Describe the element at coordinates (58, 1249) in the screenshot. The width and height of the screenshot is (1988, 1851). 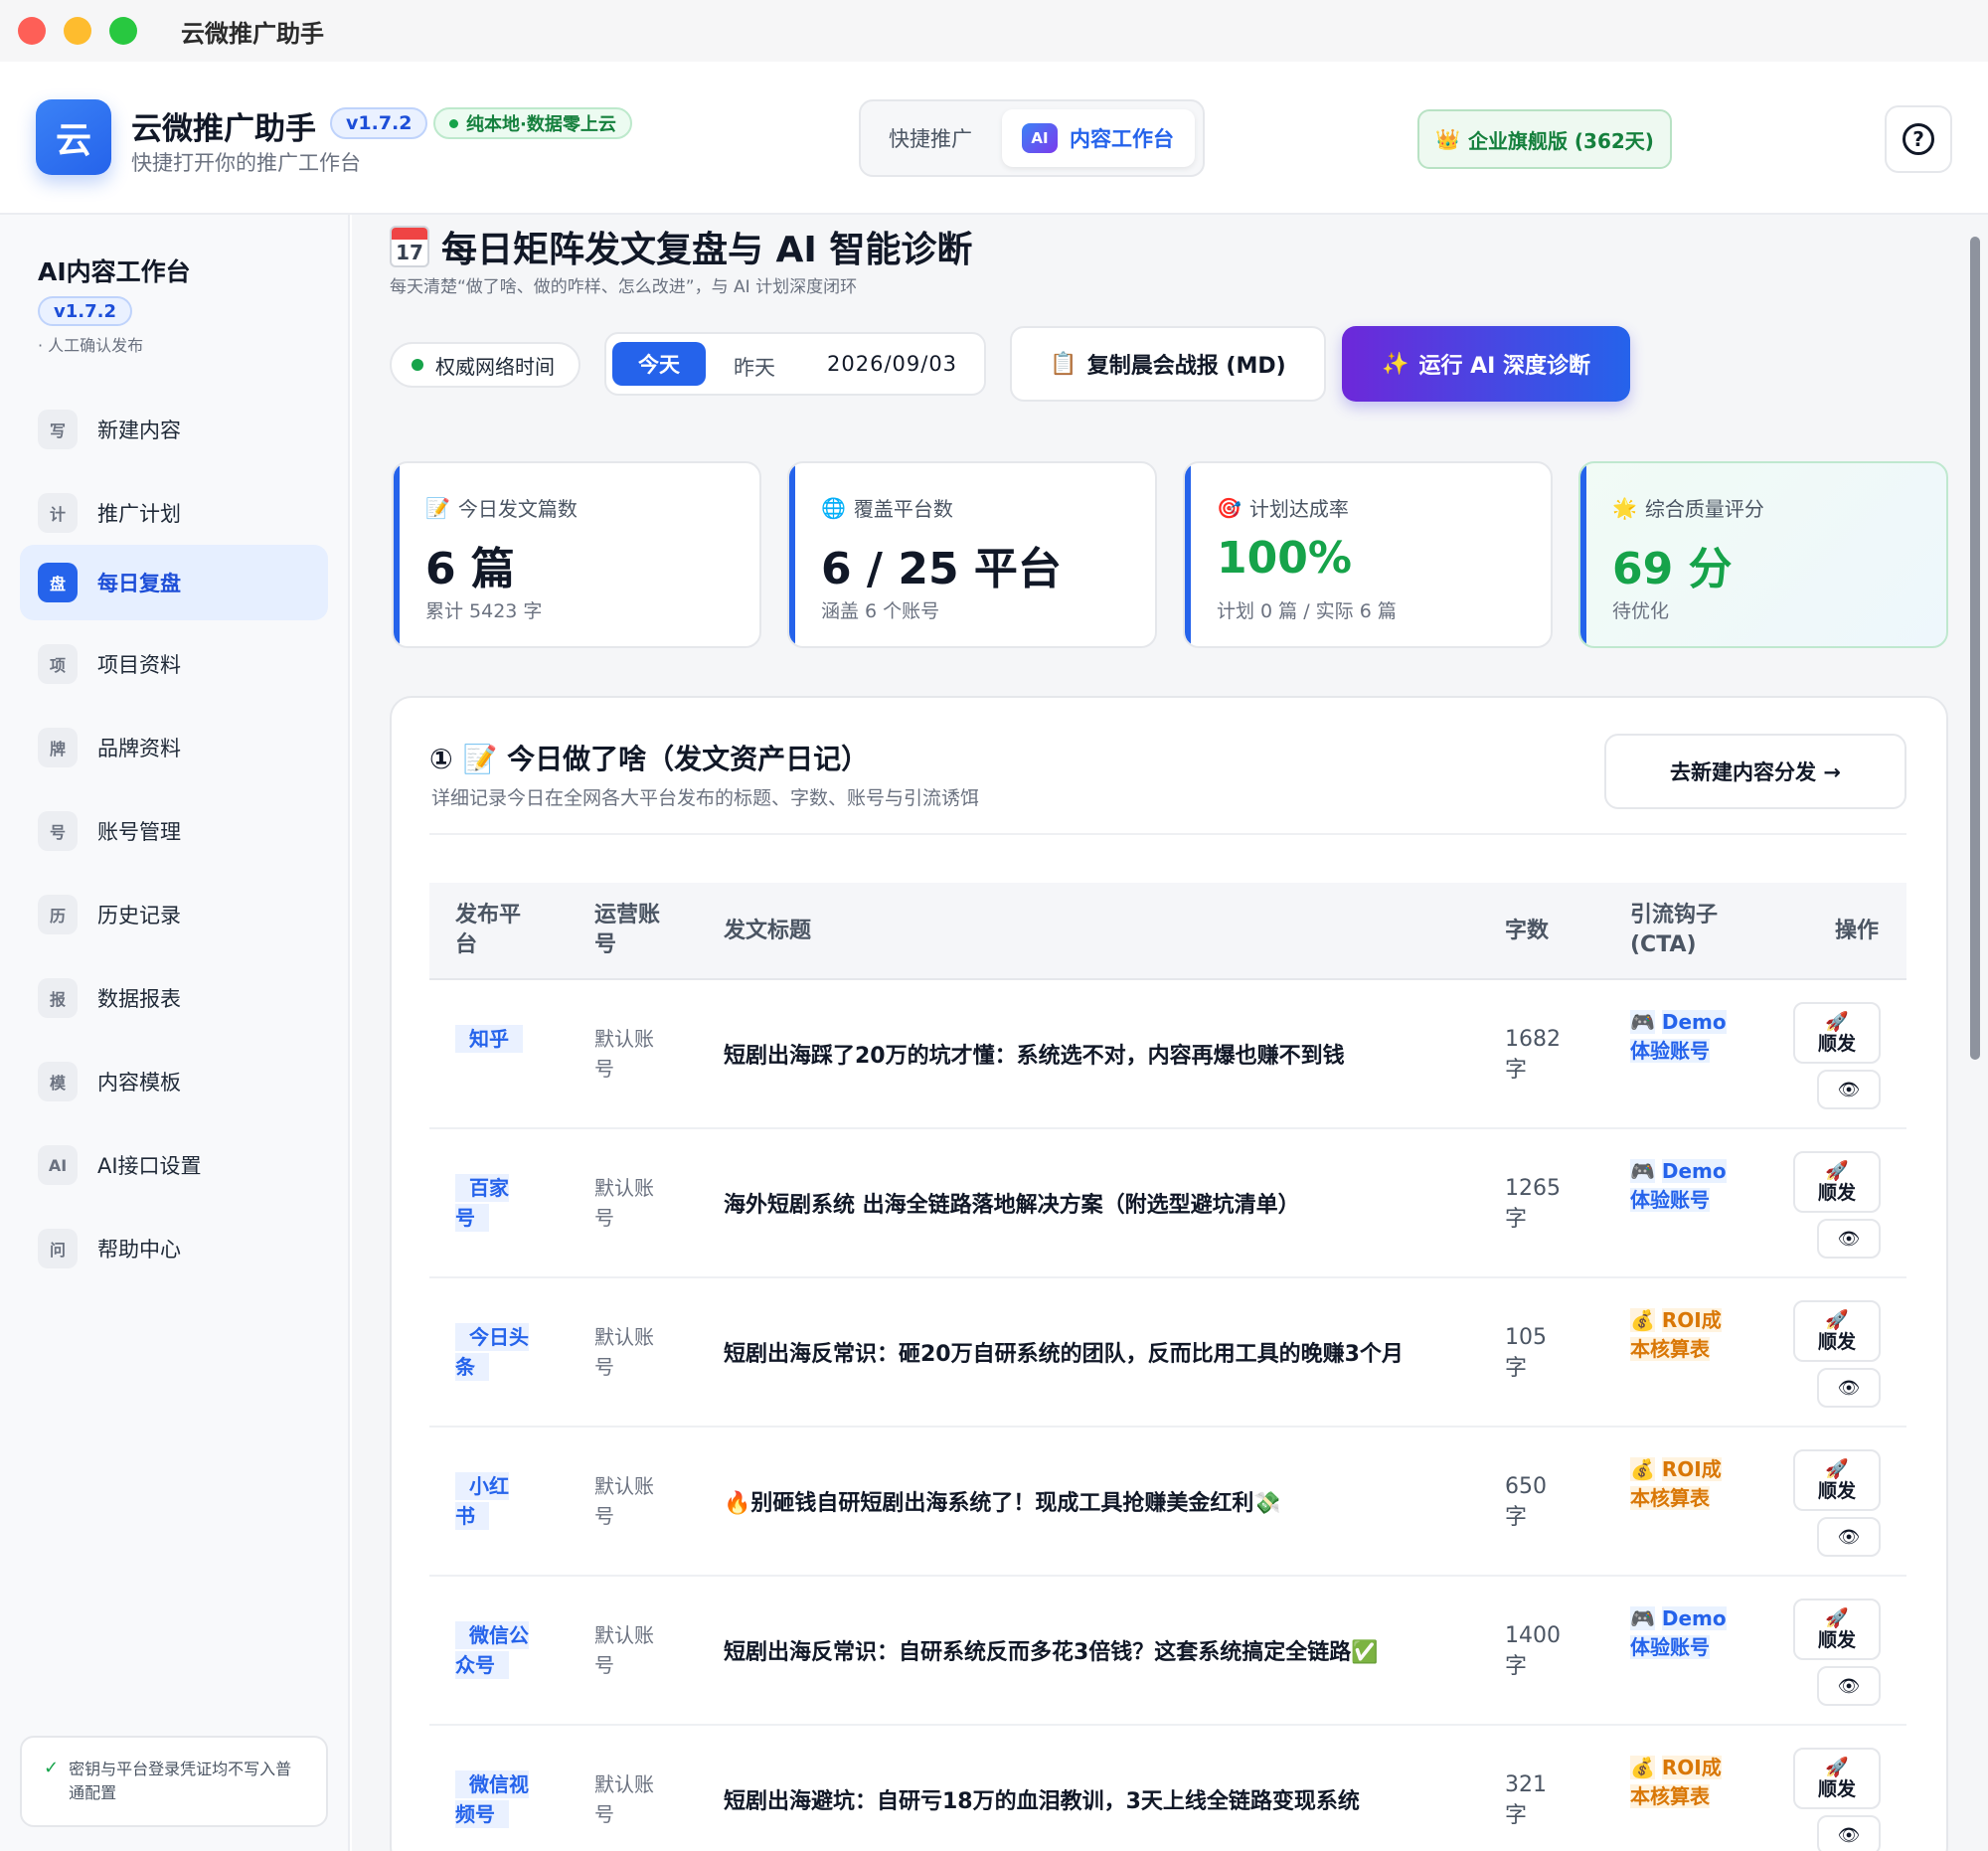
I see `help-icon: 问` at that location.